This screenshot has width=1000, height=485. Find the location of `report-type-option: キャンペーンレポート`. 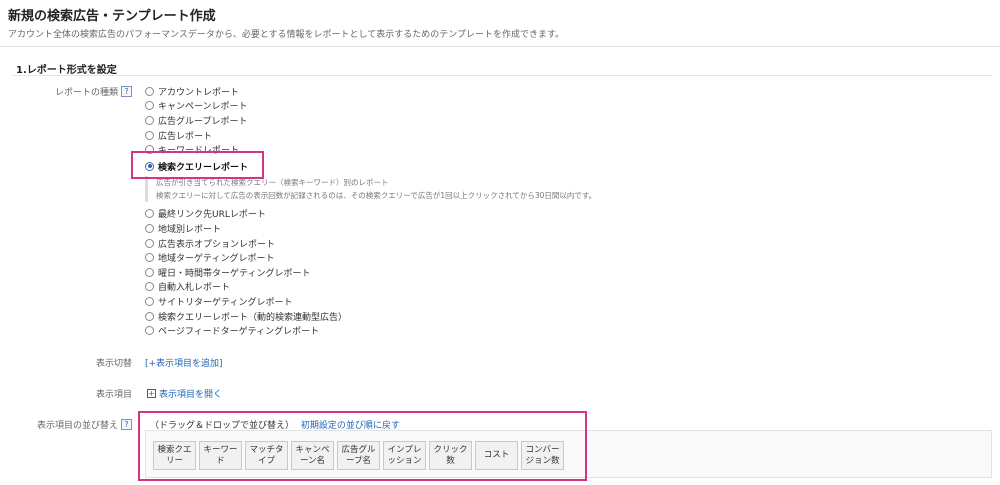

report-type-option: キャンペーンレポート is located at coordinates (246, 106).